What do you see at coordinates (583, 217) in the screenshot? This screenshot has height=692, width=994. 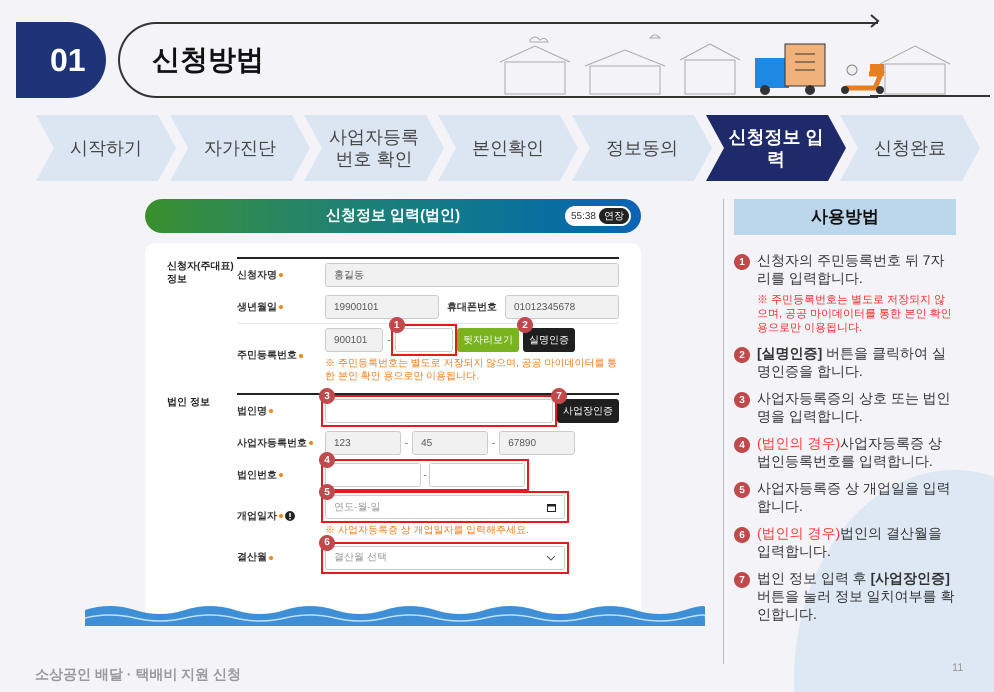 I see `timer-text: 55:38` at bounding box center [583, 217].